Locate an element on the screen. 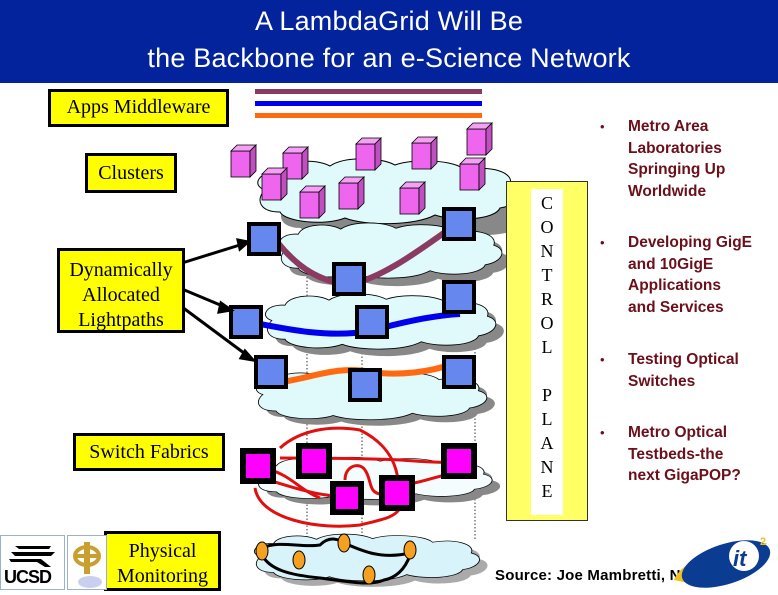 The width and height of the screenshot is (778, 595). bullet-line: Testbeds-the is located at coordinates (676, 454).